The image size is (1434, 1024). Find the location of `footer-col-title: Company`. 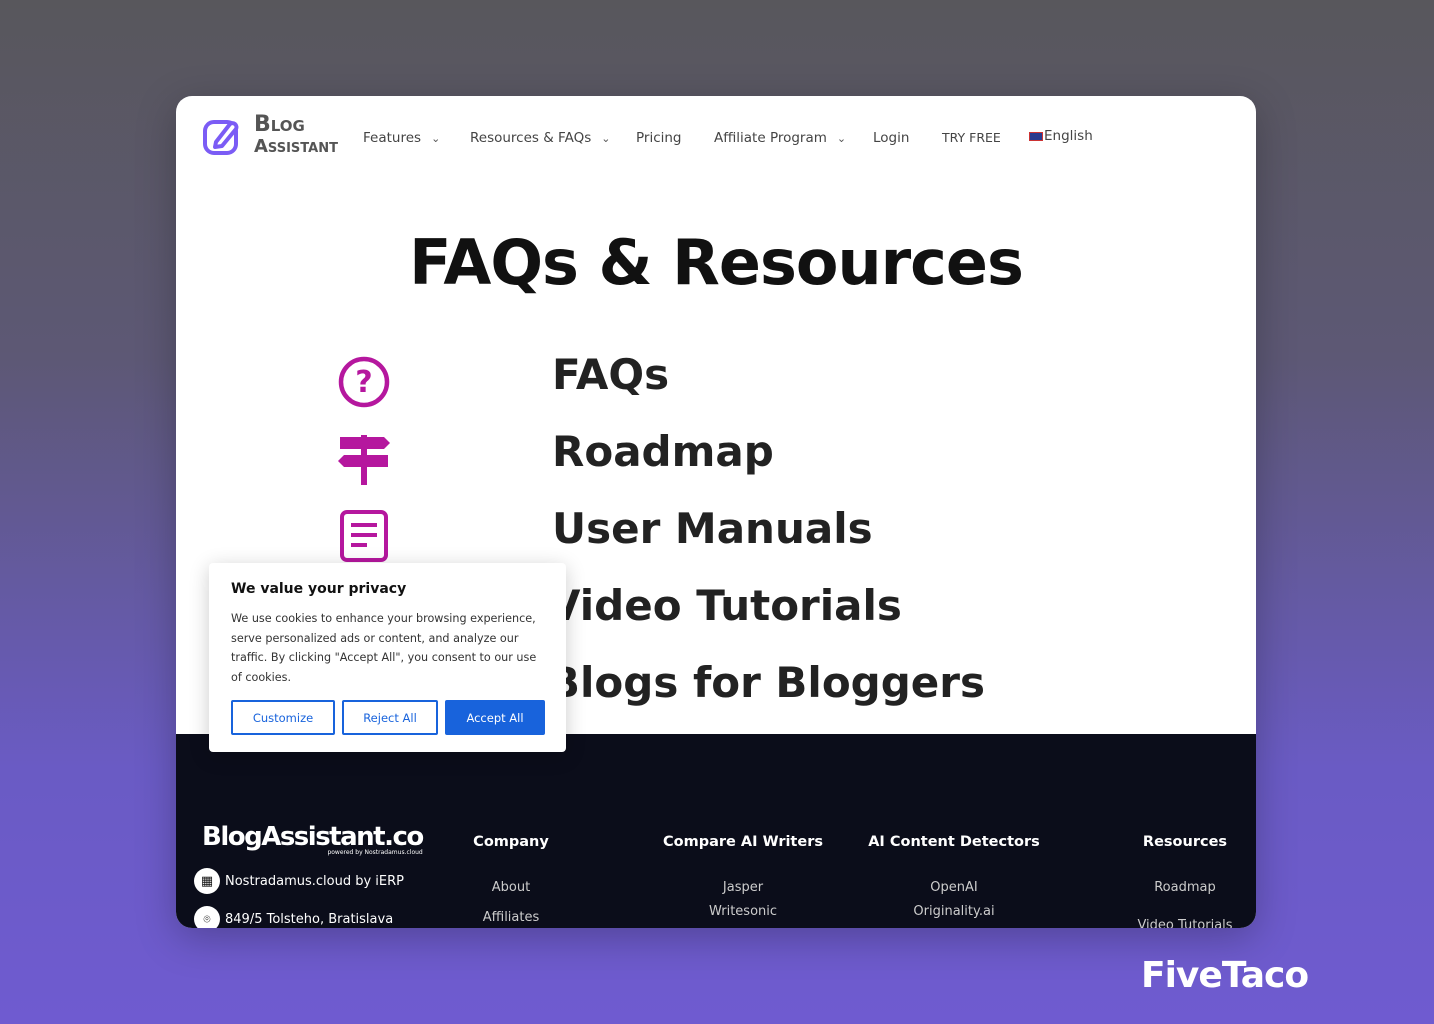

footer-col-title: Company is located at coordinates (511, 842).